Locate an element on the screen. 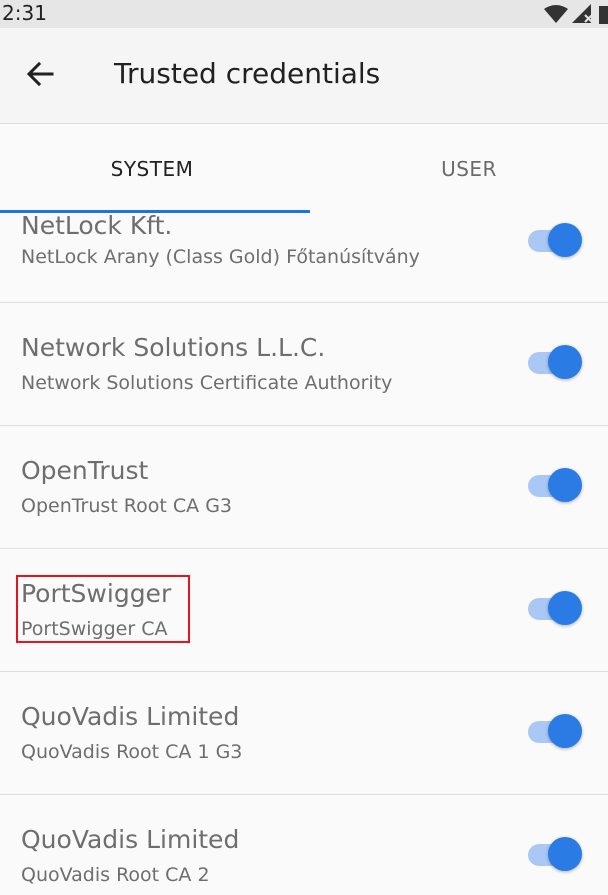  cert-name: OpenTrust Root CA G3 is located at coordinates (127, 506).